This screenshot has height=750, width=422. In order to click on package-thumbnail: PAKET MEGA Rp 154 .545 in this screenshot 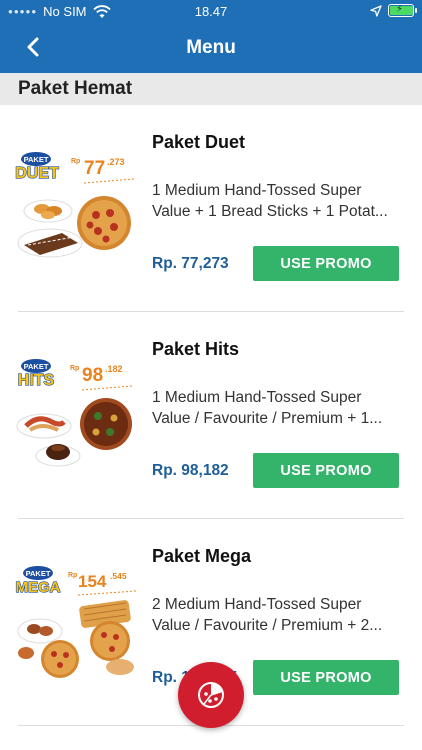, I will do `click(76, 622)`.